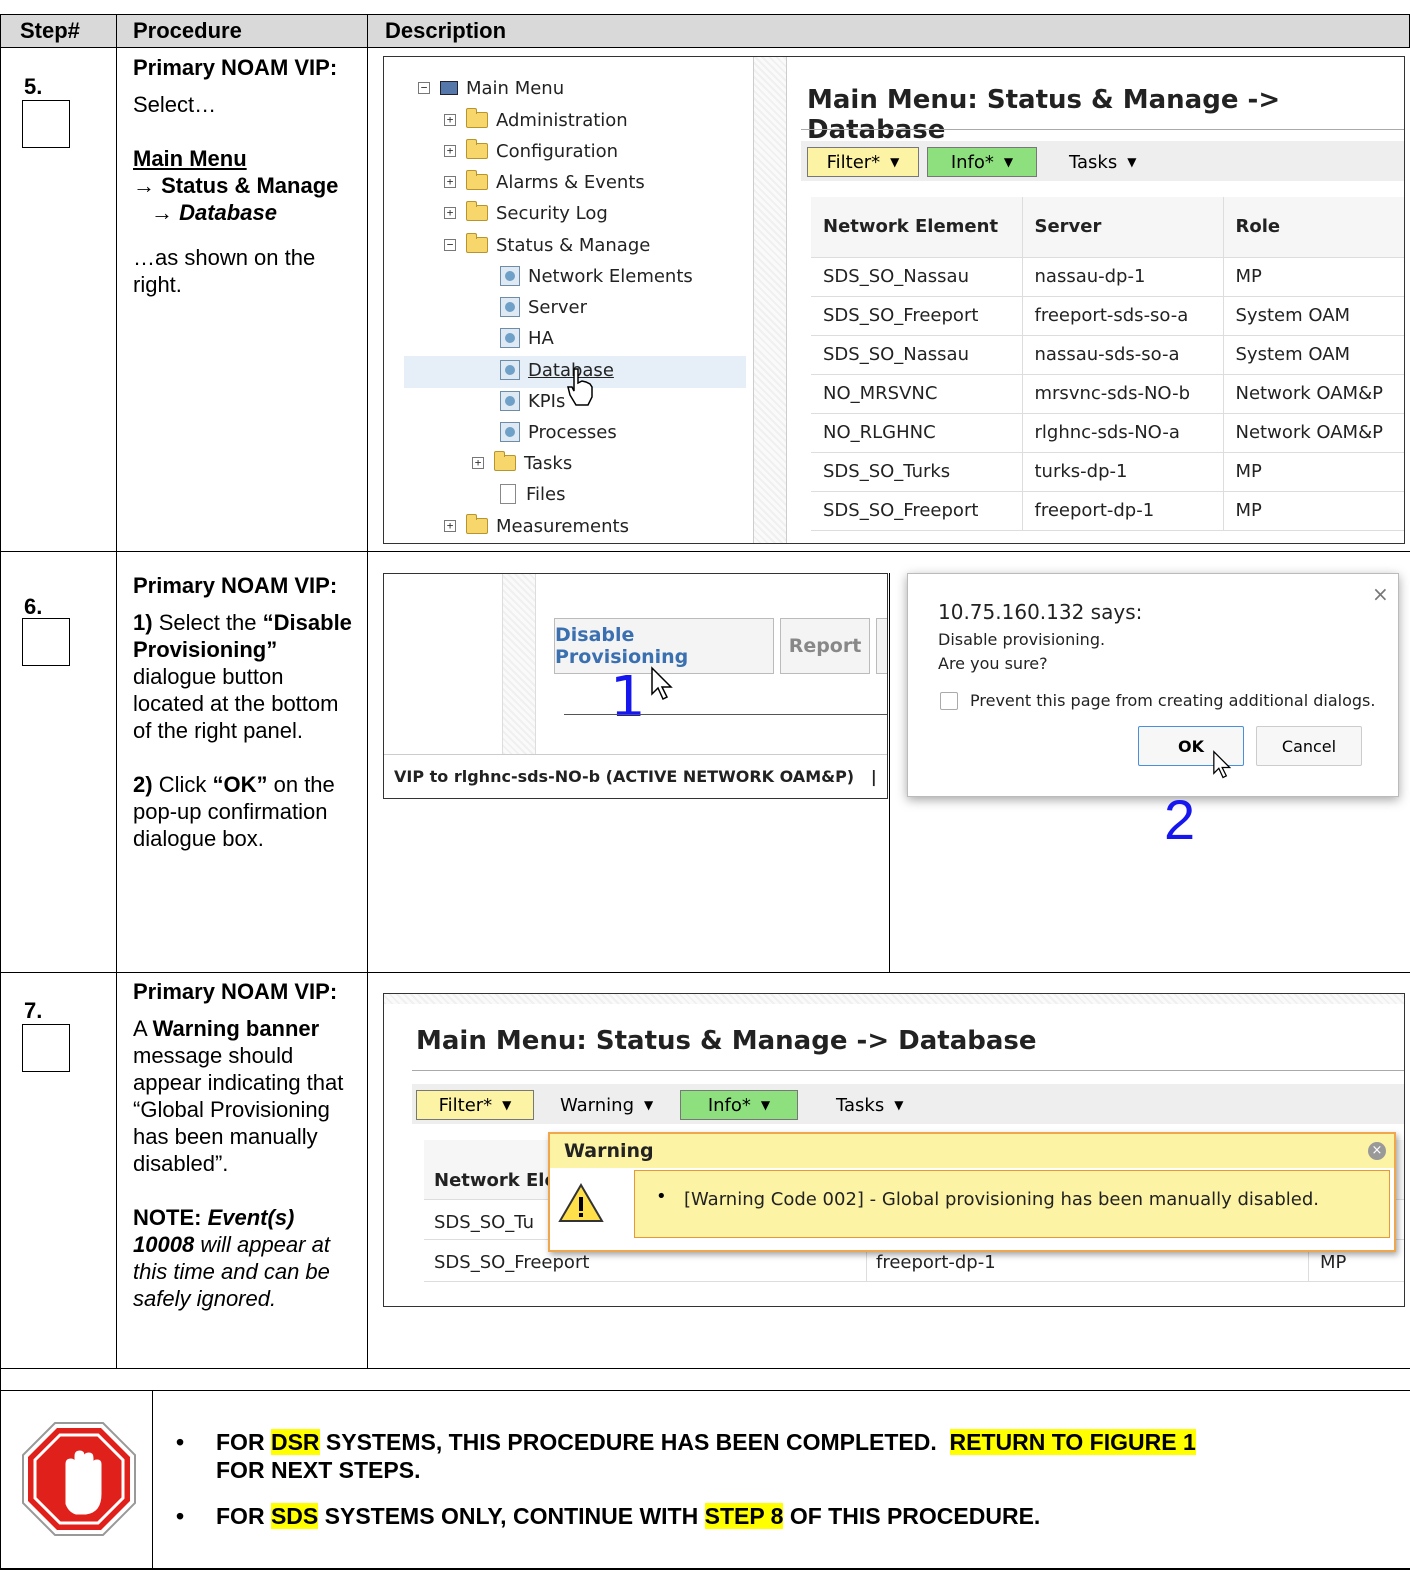  Describe the element at coordinates (1123, 433) in the screenshot. I see `cell: rlghnc-sds-NO-a` at that location.